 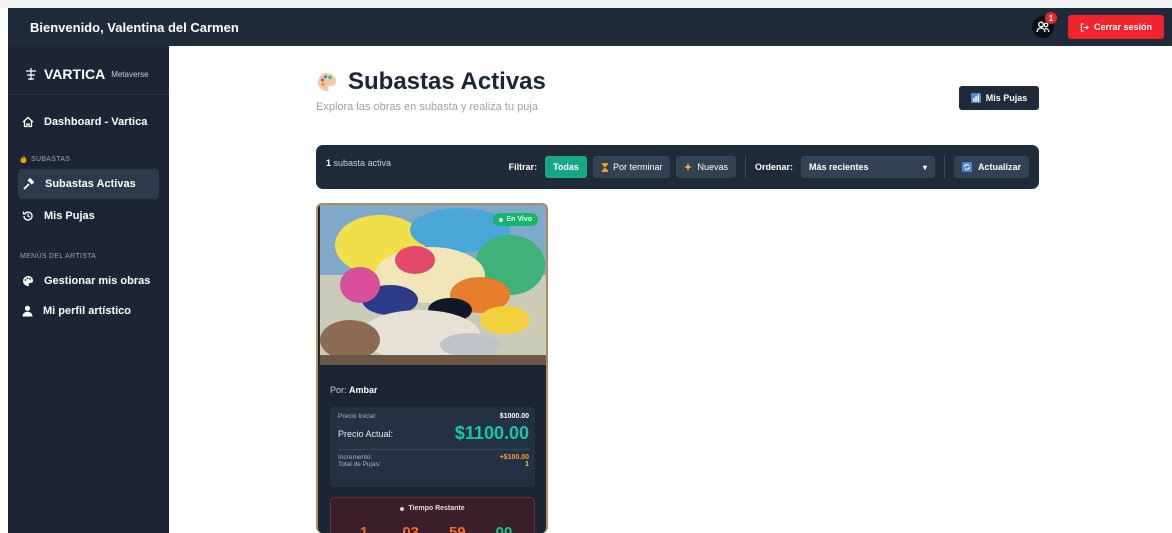 I want to click on section-artista-label: MENÚS DEL ARTISTA, so click(x=58, y=256).